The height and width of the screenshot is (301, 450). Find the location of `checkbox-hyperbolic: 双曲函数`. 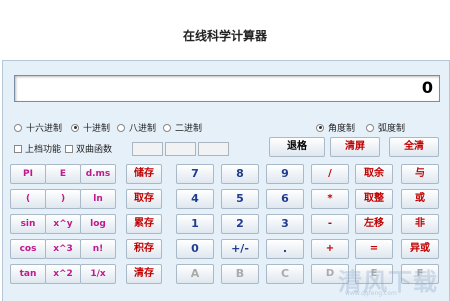

checkbox-hyperbolic: 双曲函数 is located at coordinates (88, 148).